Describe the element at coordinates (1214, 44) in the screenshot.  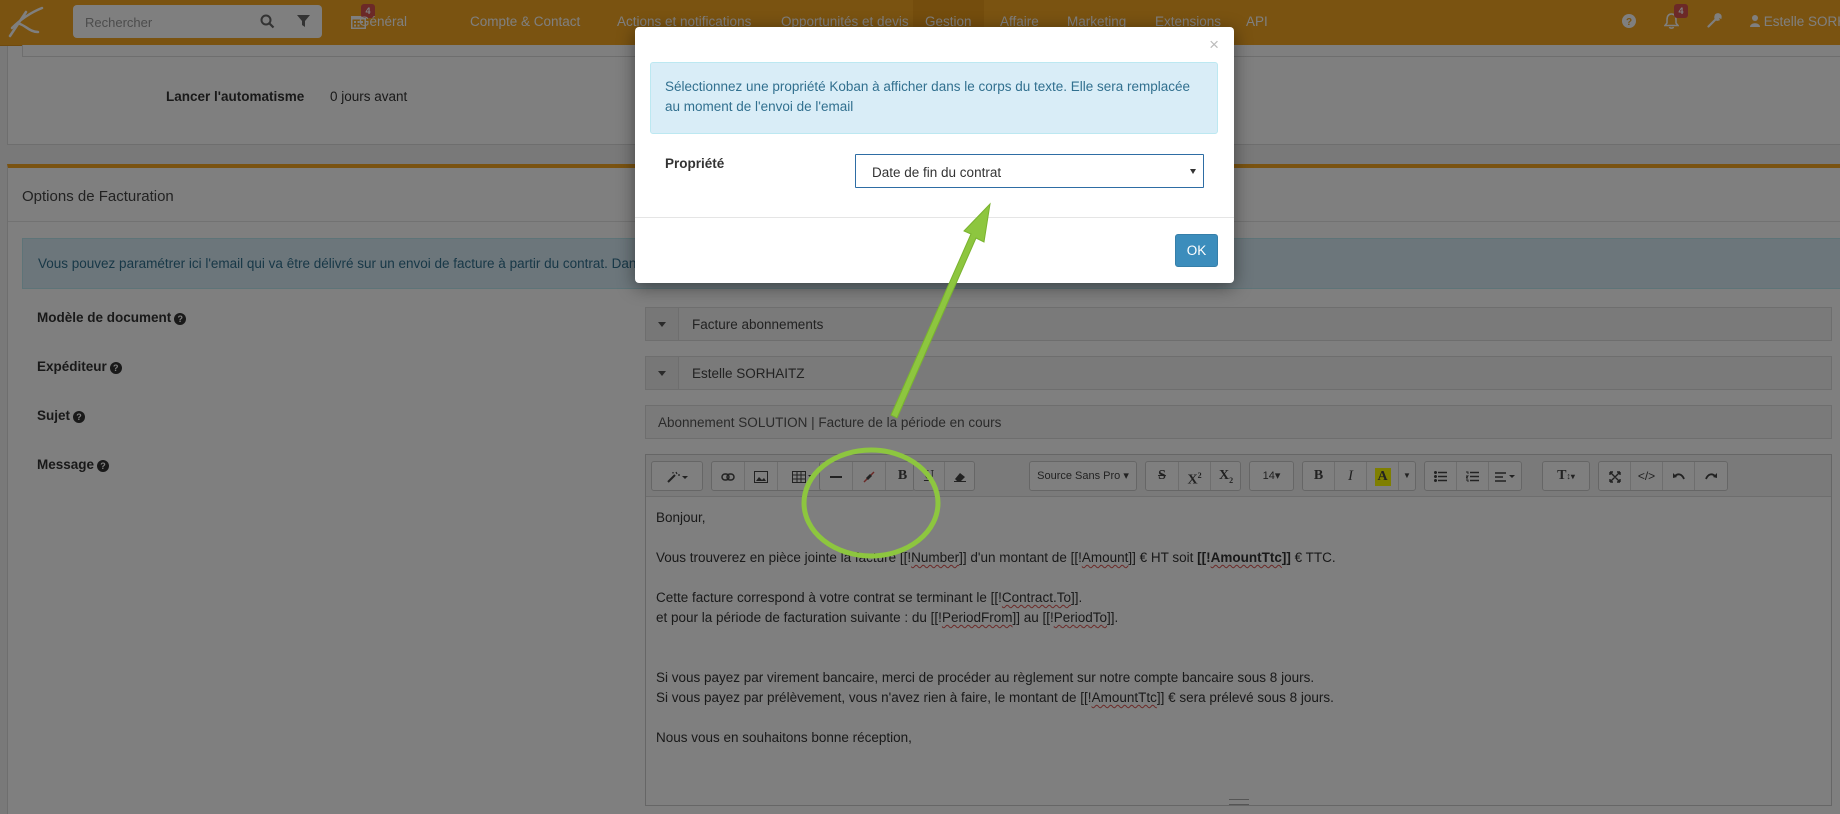
I see `close-icon: ×` at that location.